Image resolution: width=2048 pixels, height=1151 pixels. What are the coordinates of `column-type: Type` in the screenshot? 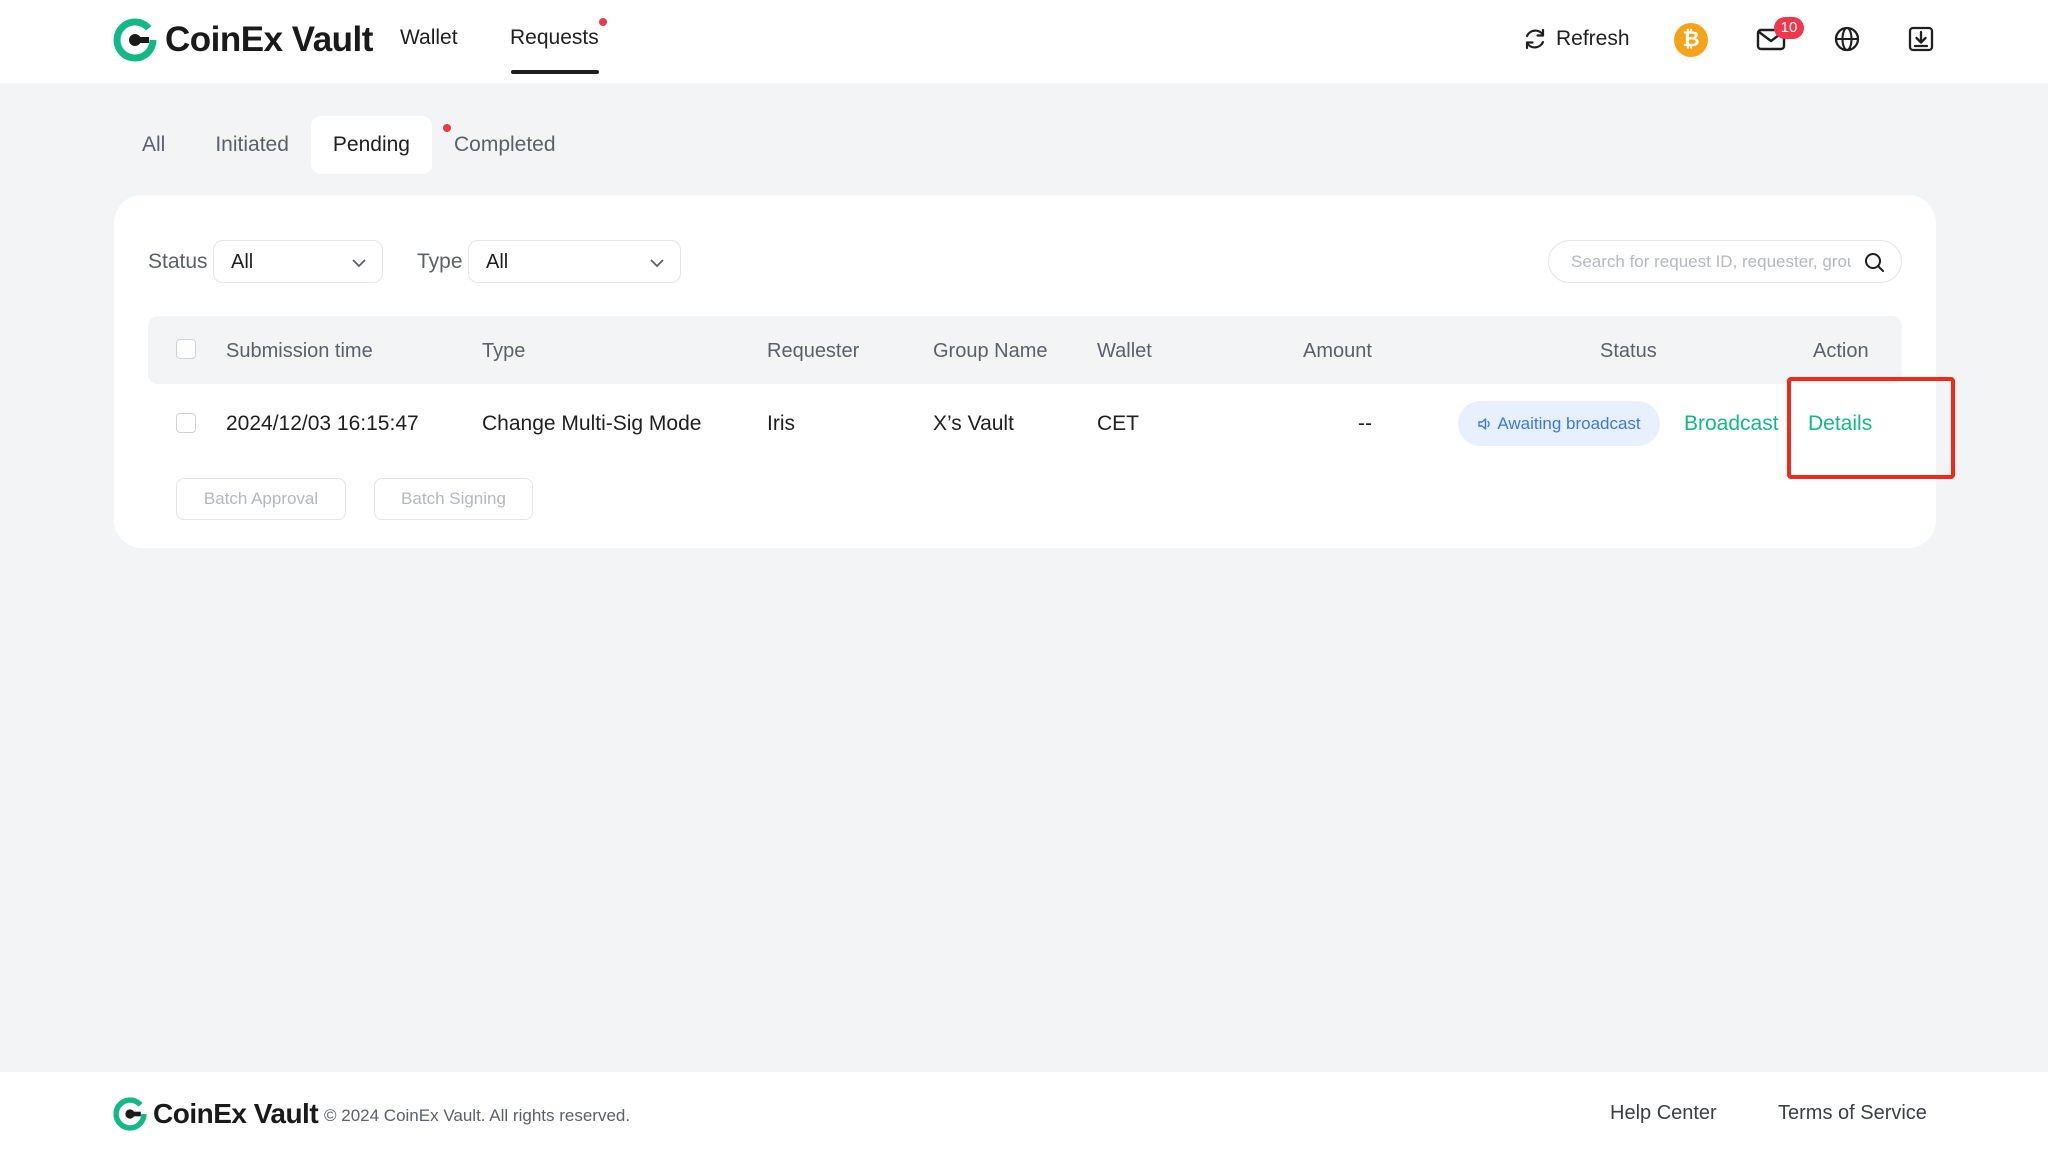 It's located at (504, 351).